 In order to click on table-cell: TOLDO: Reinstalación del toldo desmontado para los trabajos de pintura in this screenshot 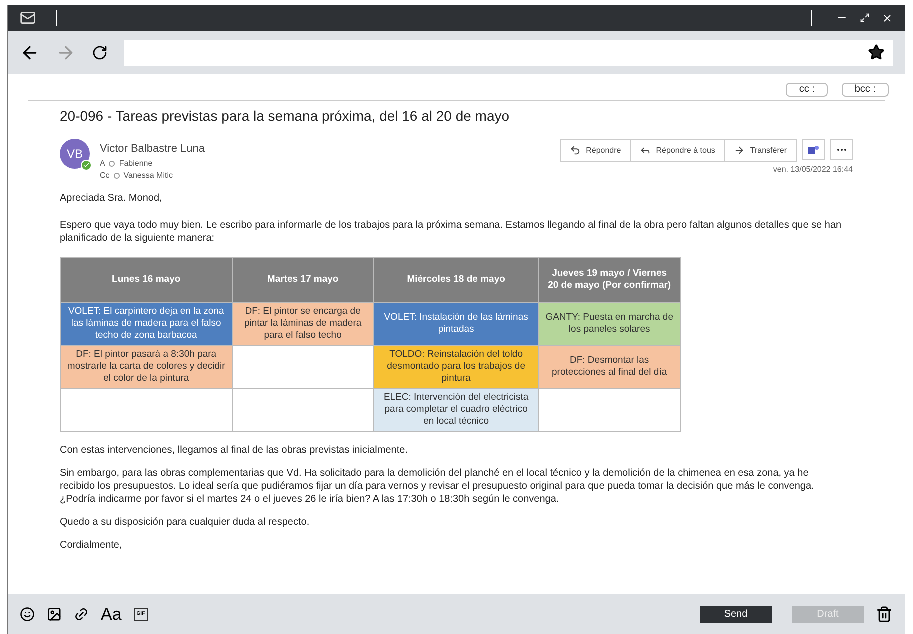, I will do `click(456, 366)`.